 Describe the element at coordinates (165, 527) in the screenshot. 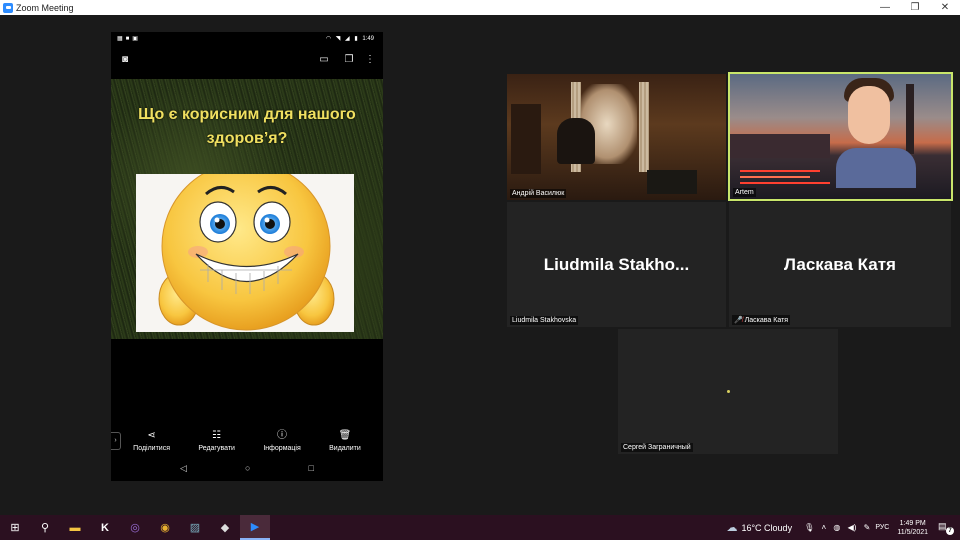

I see `chrome-icon: ◉` at that location.